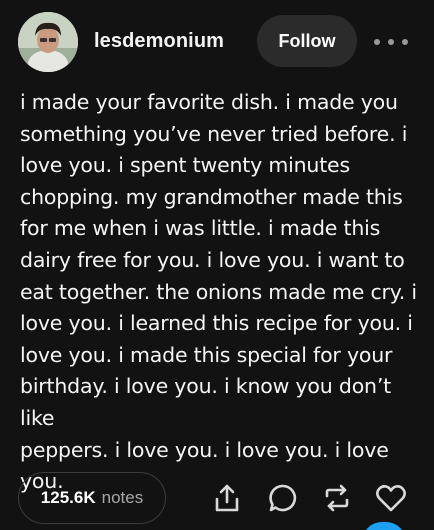 Image resolution: width=434 pixels, height=530 pixels. I want to click on follow-button: Follow, so click(307, 41).